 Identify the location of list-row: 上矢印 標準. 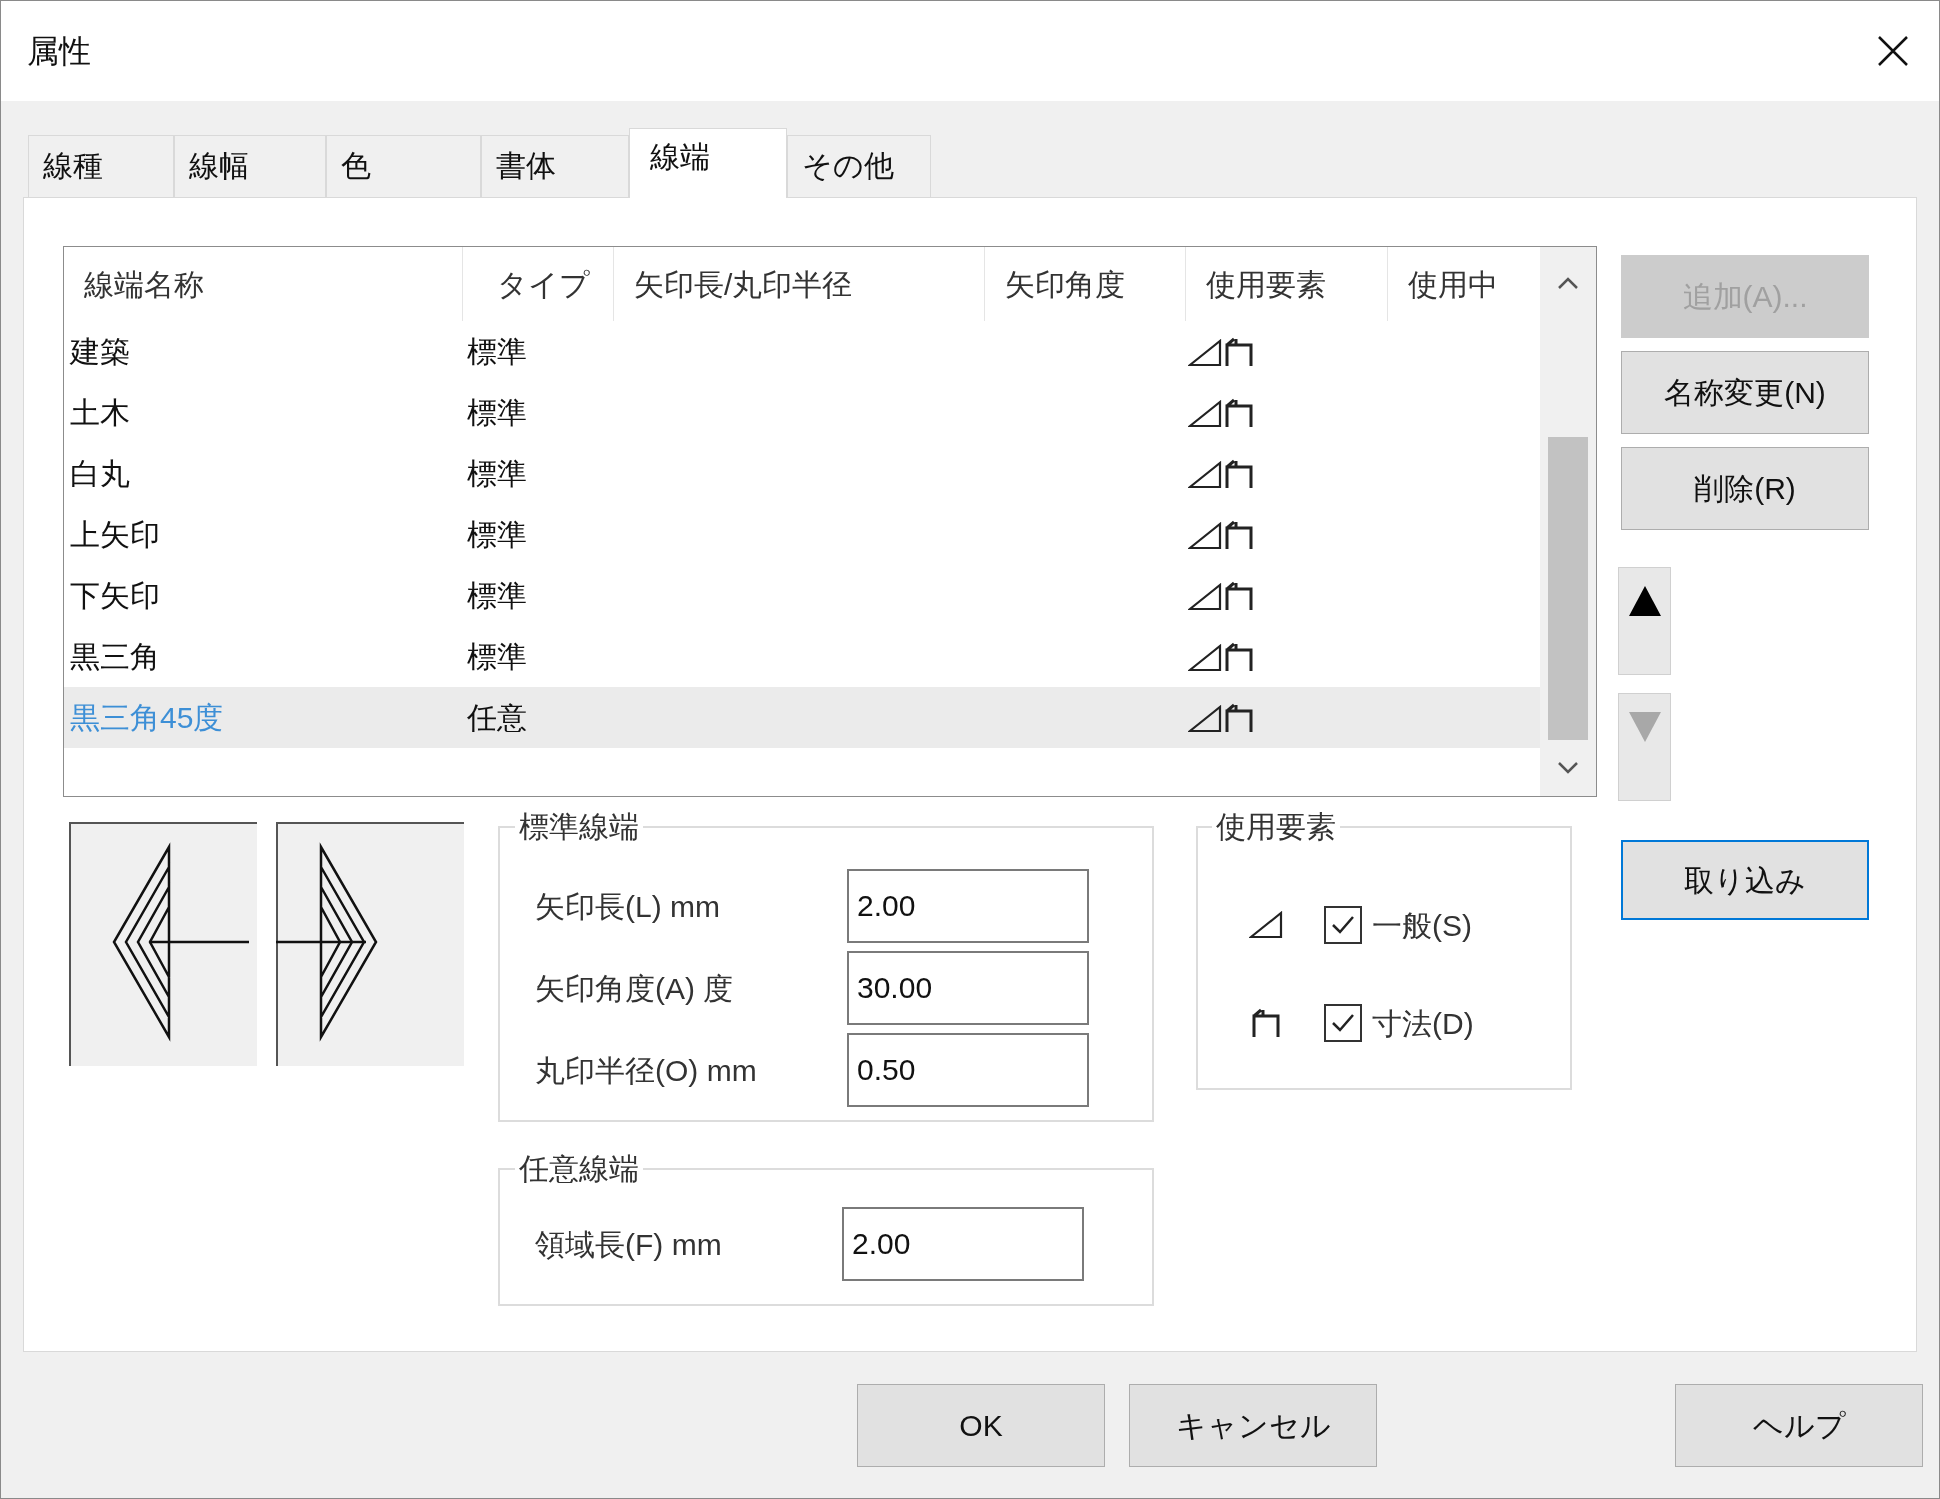
(802, 534).